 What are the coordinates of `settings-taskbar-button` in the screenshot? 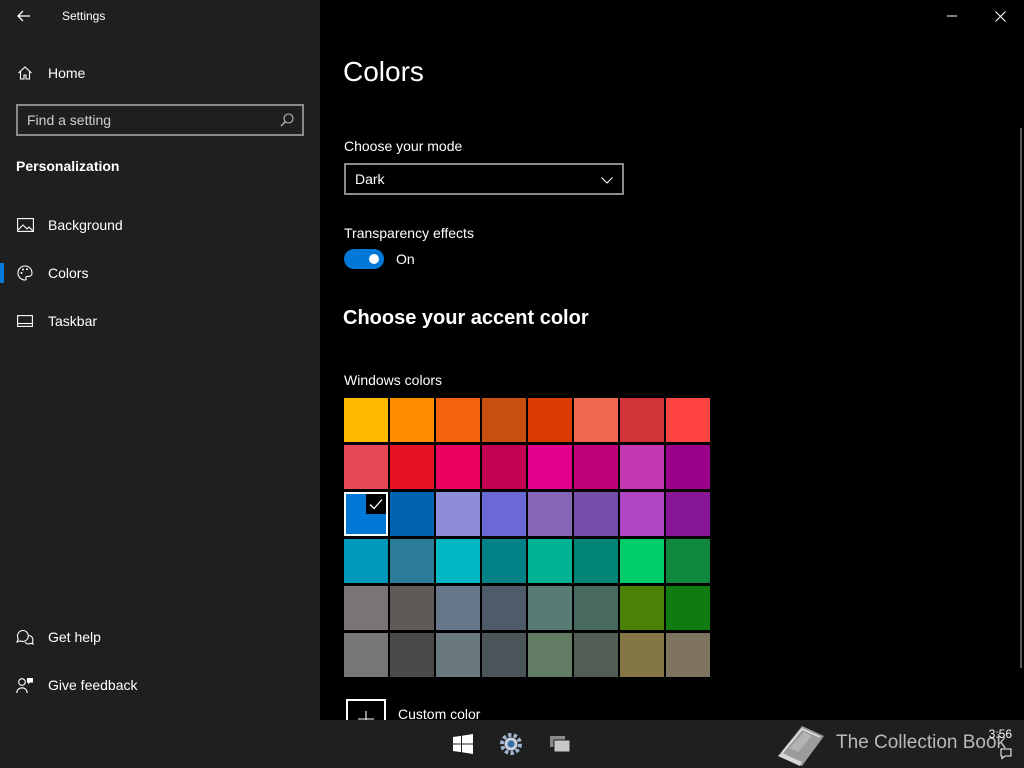 It's located at (511, 744).